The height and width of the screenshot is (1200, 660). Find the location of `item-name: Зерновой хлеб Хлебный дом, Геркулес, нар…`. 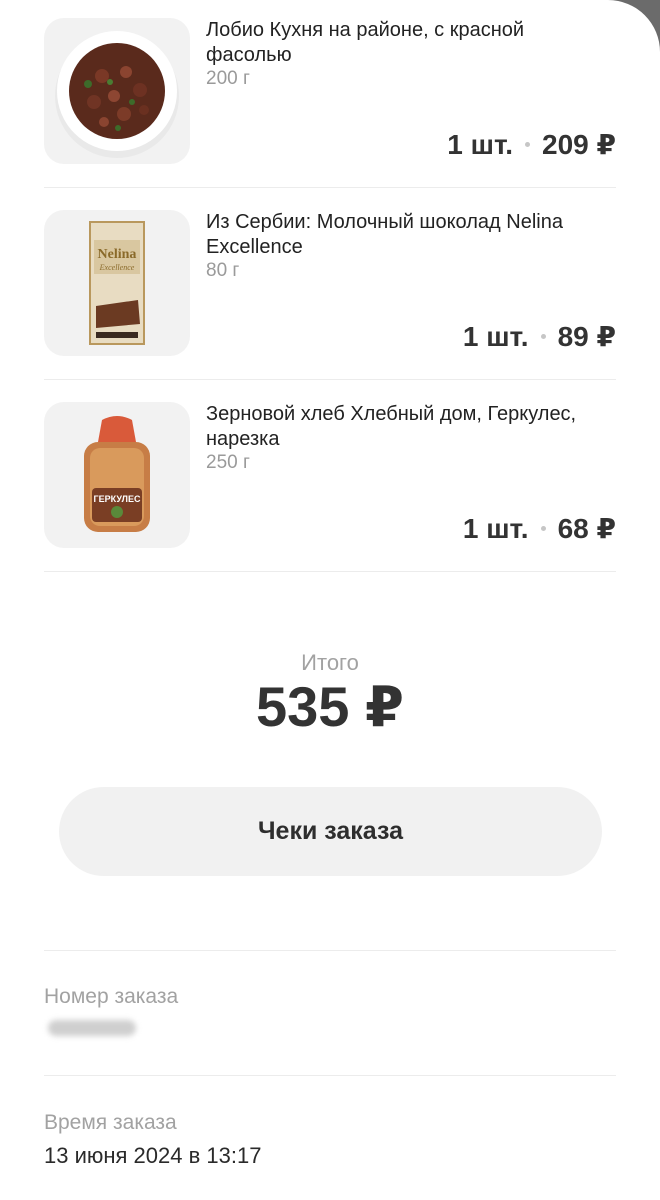

item-name: Зерновой хлеб Хлебный дом, Геркулес, нар… is located at coordinates (391, 426).